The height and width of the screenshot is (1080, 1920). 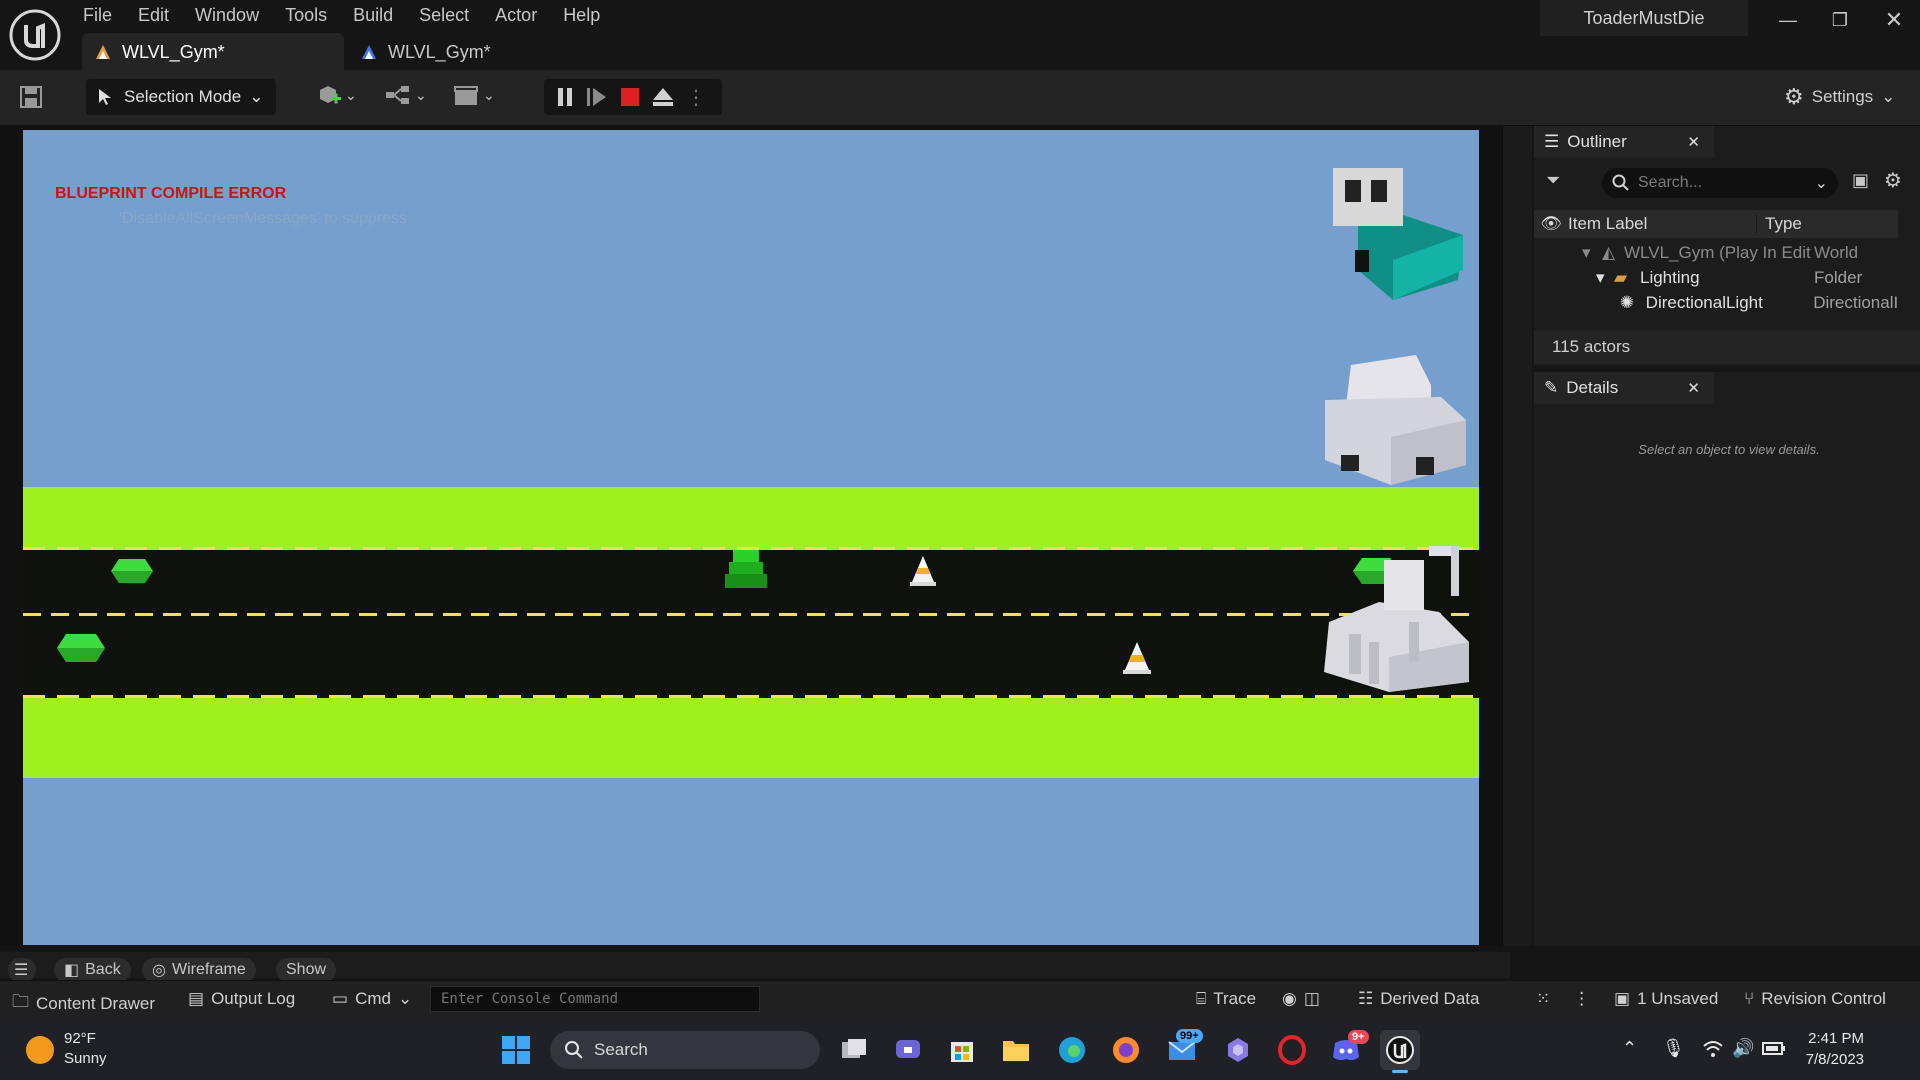 I want to click on menu-select: Select, so click(x=444, y=15).